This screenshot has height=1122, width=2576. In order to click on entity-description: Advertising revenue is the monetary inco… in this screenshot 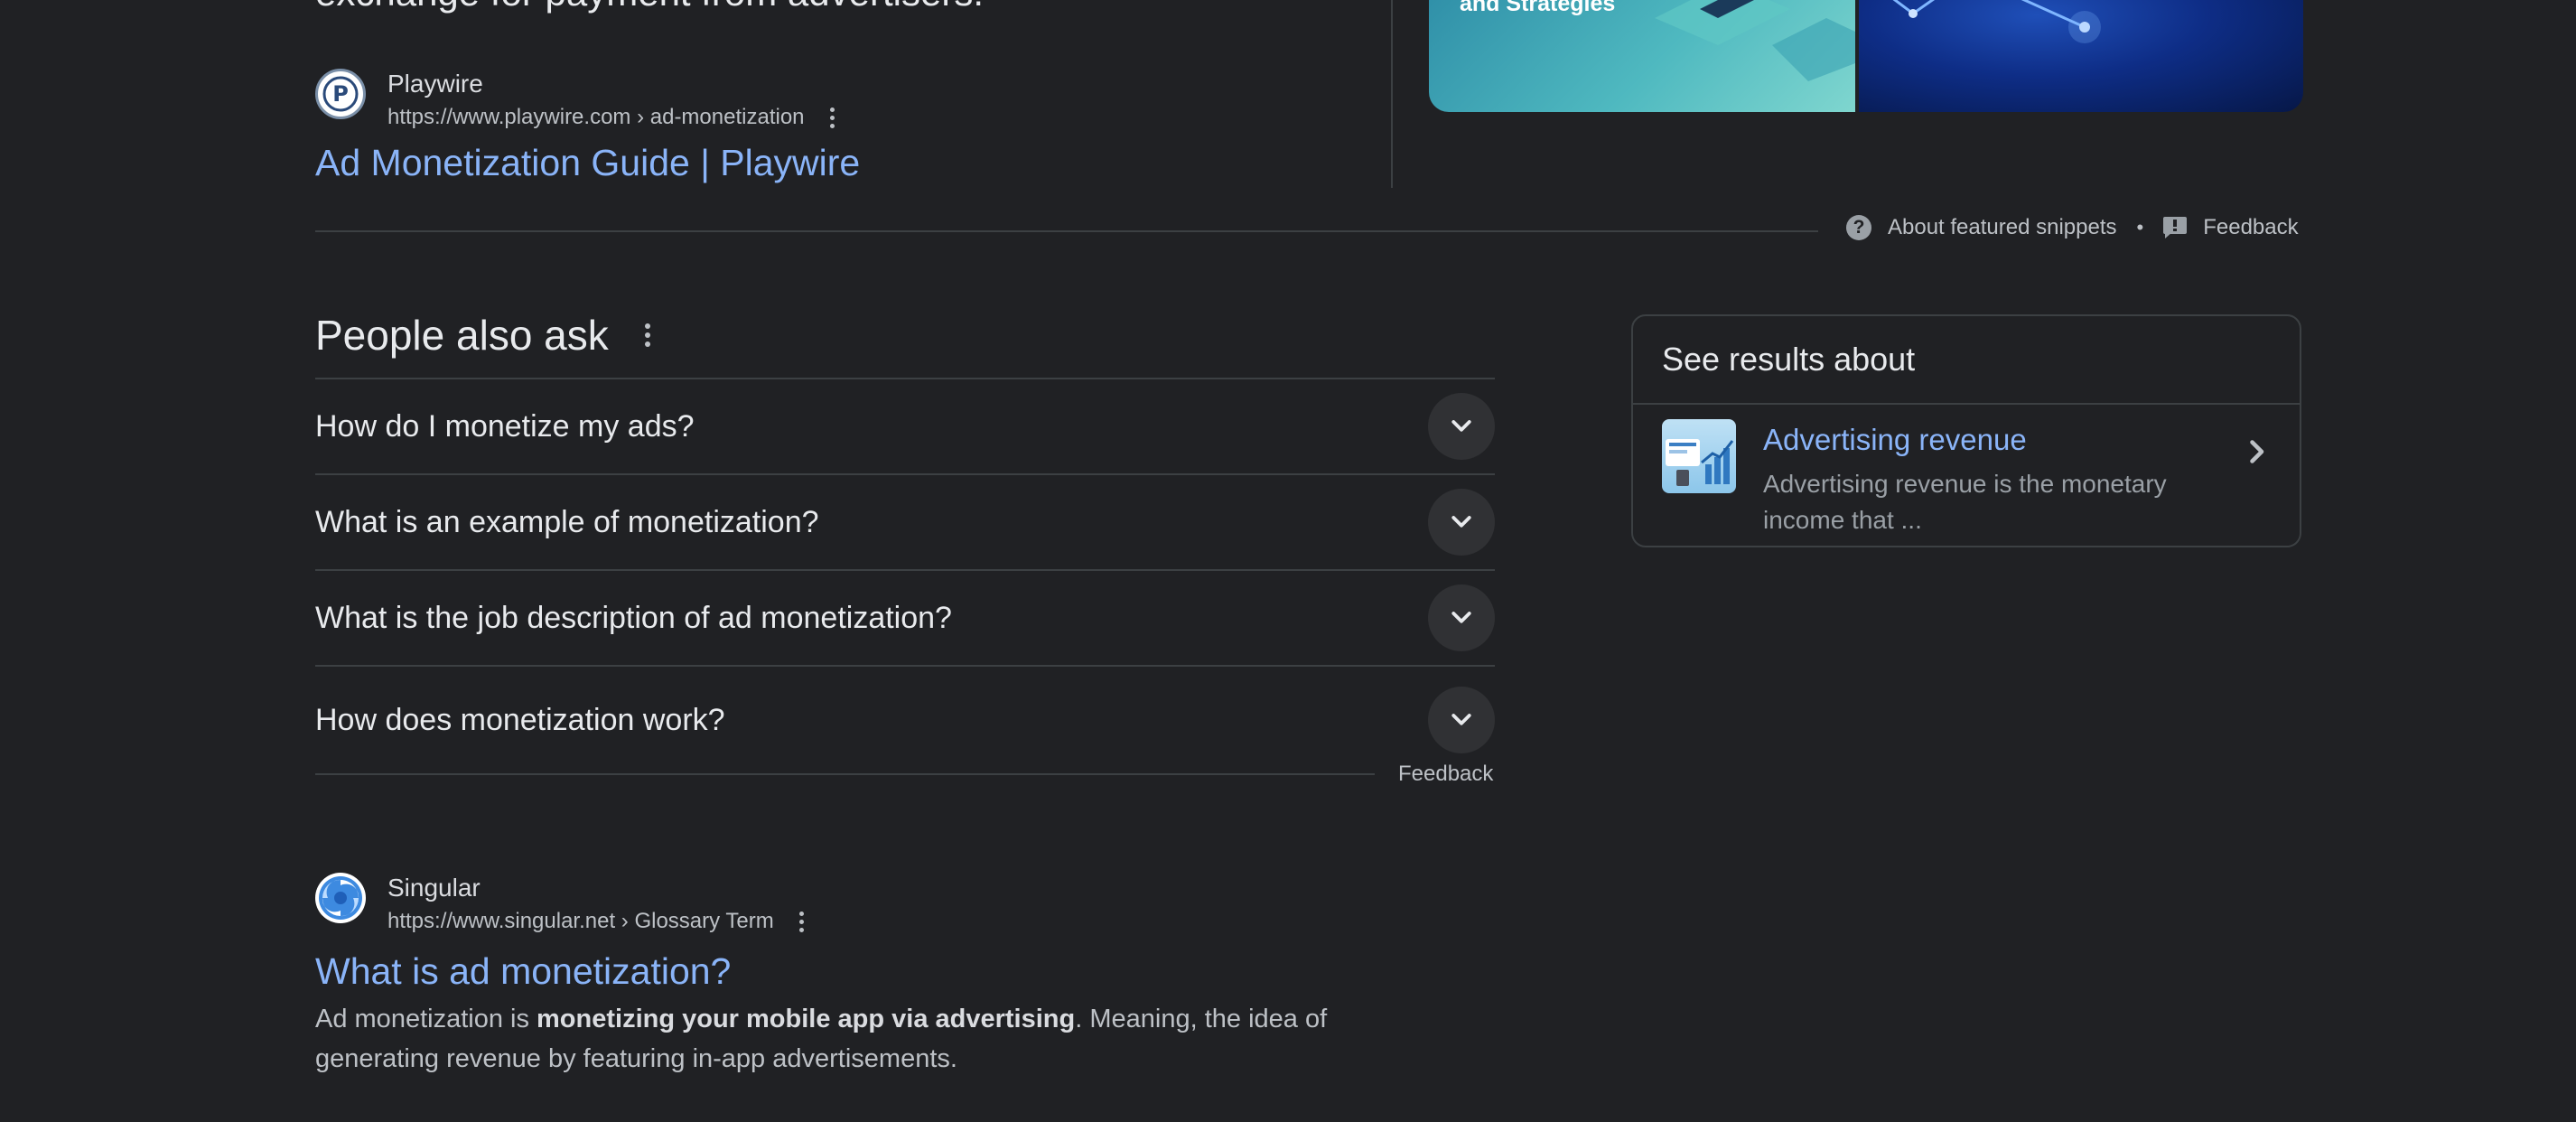, I will do `click(1965, 502)`.